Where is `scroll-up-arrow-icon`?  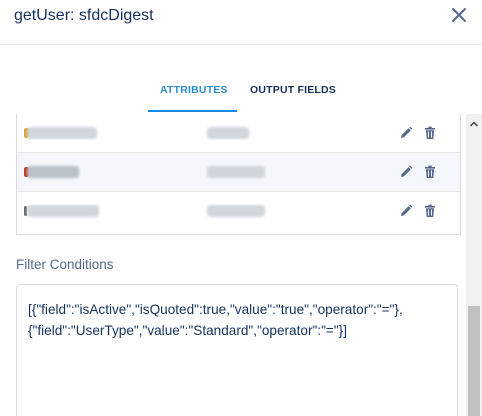 scroll-up-arrow-icon is located at coordinates (474, 121).